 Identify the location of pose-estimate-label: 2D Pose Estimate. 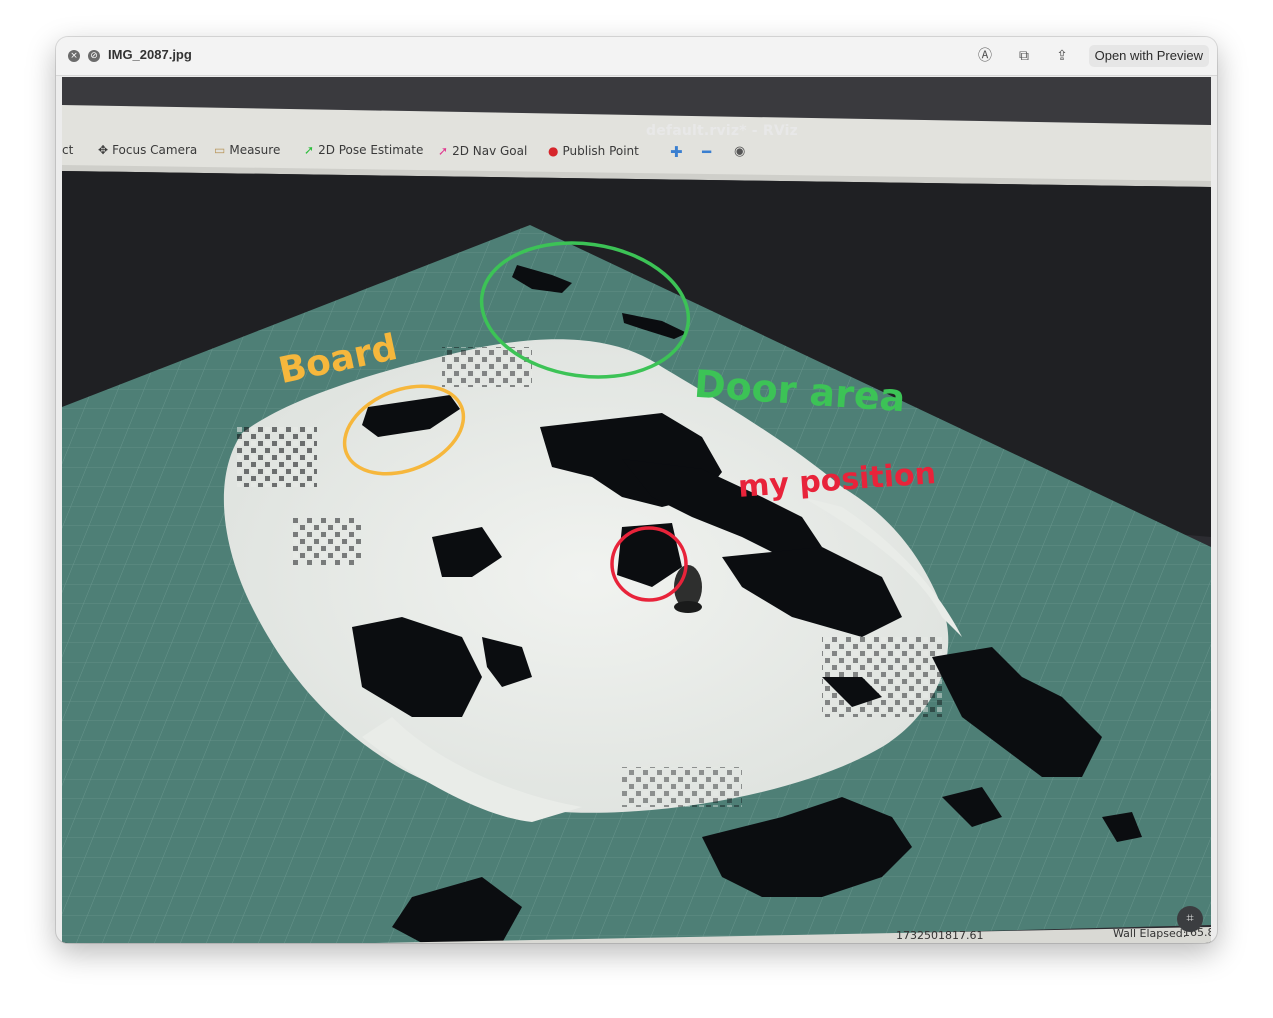
(371, 150).